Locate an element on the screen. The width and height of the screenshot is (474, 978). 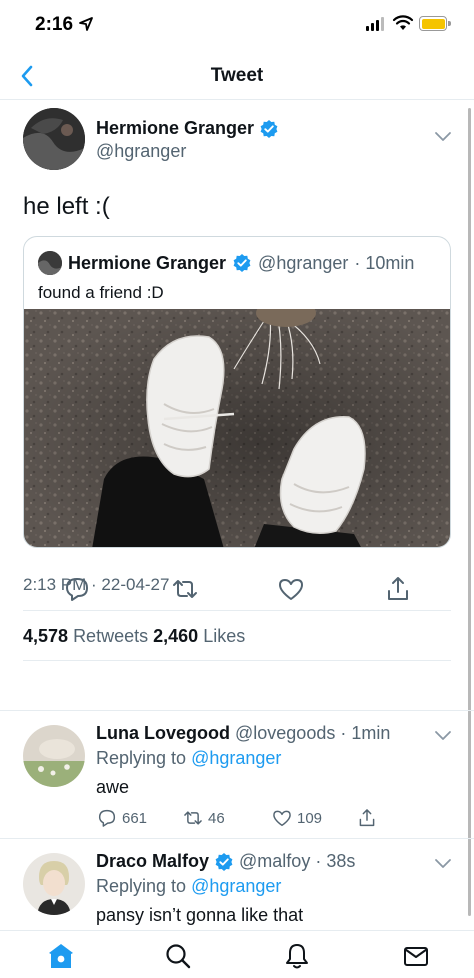
tweet-action-bar is located at coordinates (237, 594).